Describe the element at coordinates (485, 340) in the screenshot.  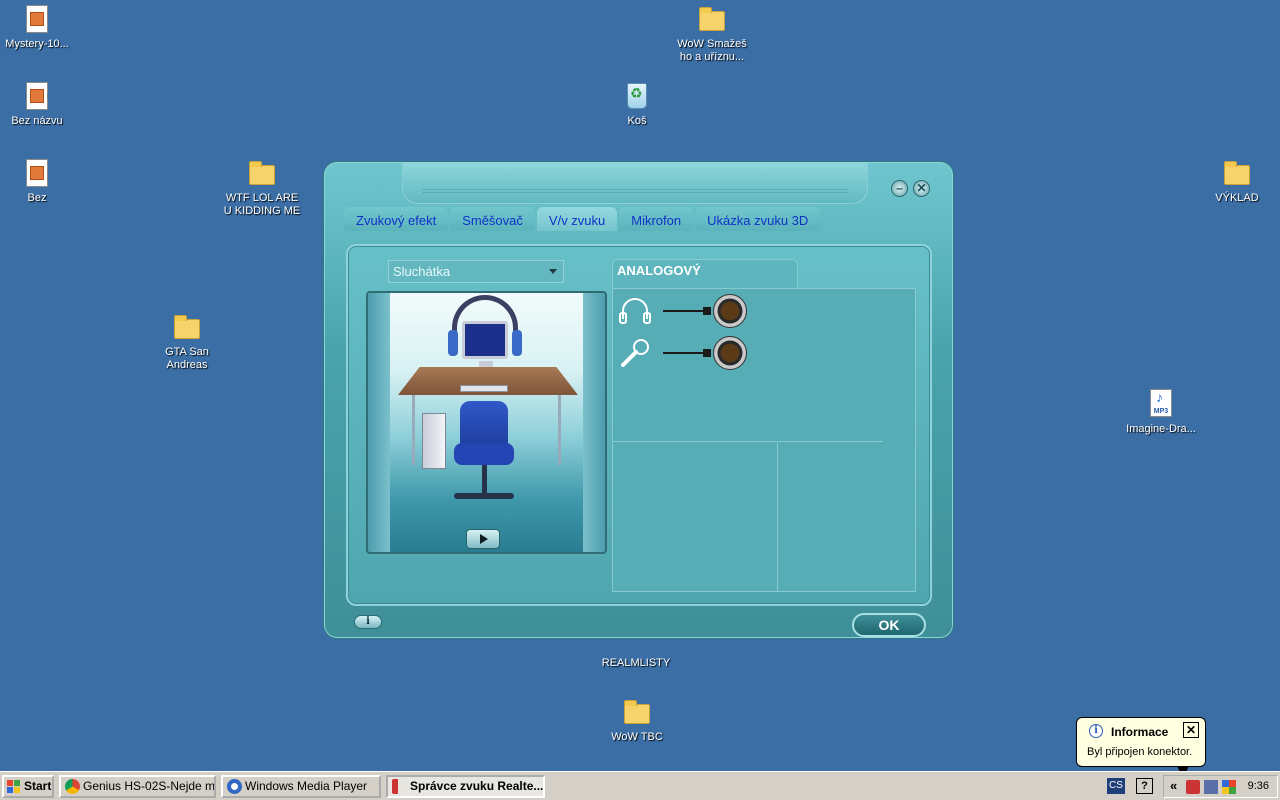
I see `monitor-illustration` at that location.